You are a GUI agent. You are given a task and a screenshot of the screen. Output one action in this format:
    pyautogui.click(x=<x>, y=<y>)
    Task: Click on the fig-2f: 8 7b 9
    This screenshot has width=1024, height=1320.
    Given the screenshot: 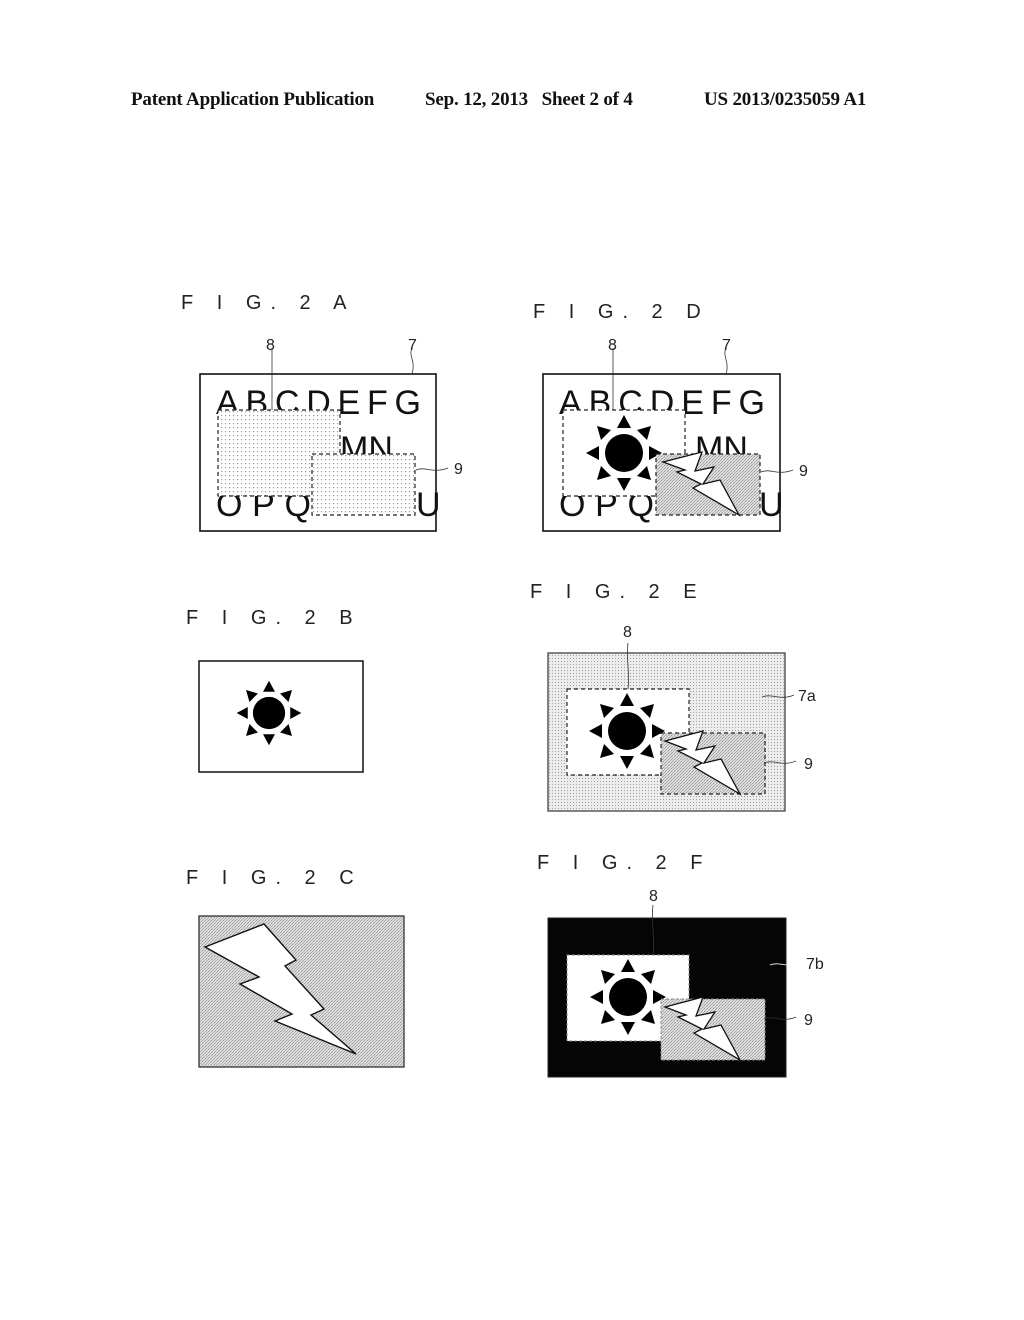 What is the action you would take?
    pyautogui.click(x=685, y=983)
    